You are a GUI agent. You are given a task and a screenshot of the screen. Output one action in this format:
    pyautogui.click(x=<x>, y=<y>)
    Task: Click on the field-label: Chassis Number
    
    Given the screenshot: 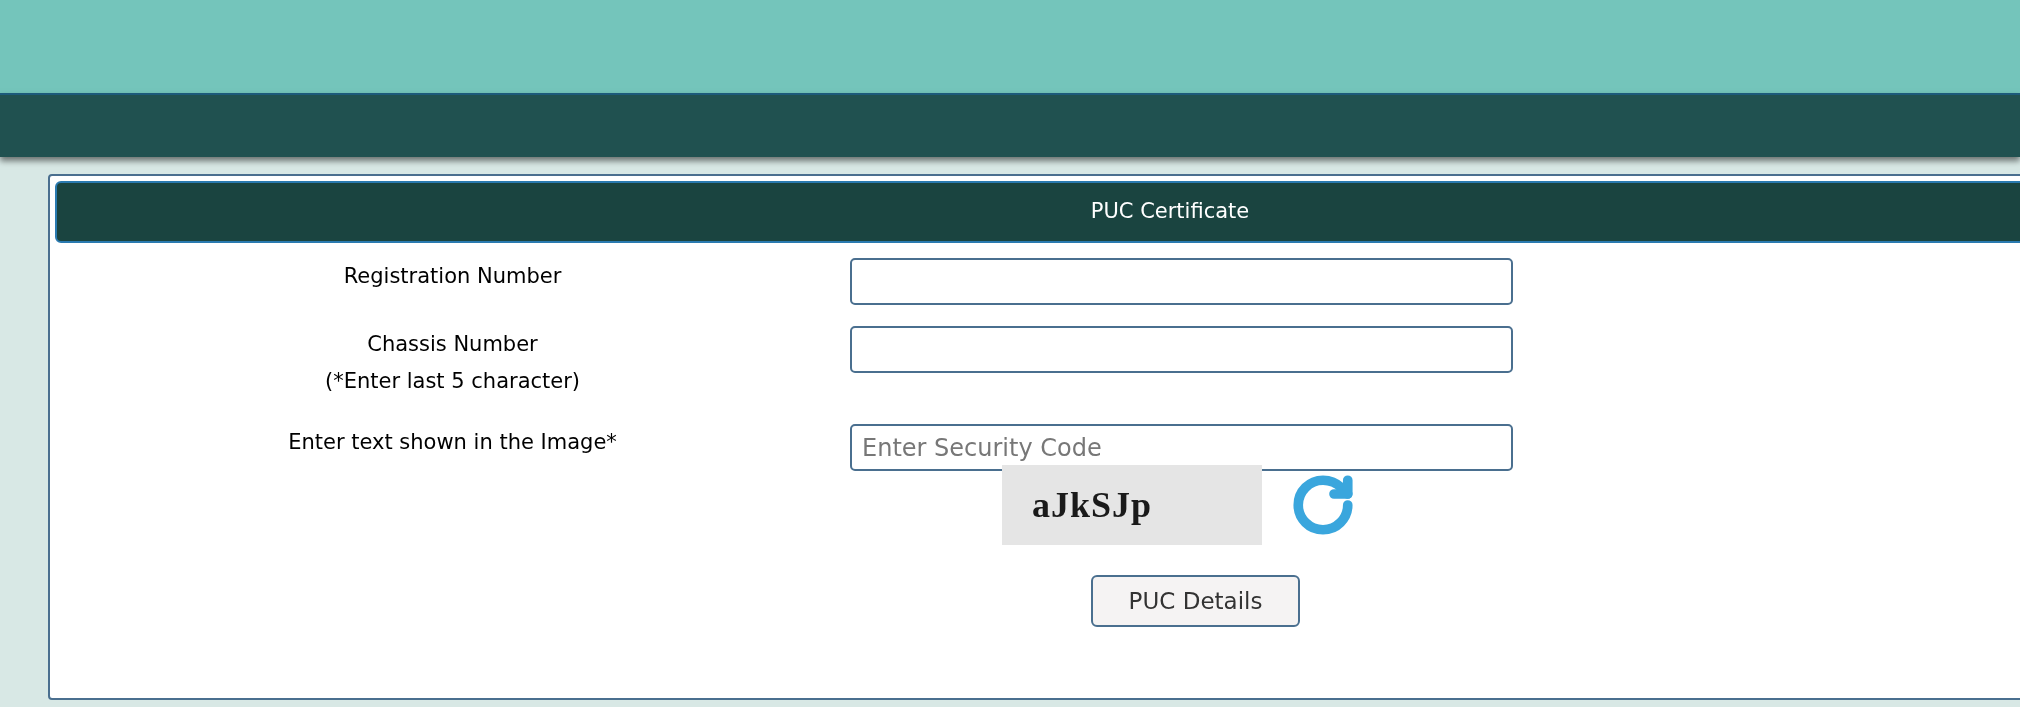 What is the action you would take?
    pyautogui.click(x=452, y=344)
    